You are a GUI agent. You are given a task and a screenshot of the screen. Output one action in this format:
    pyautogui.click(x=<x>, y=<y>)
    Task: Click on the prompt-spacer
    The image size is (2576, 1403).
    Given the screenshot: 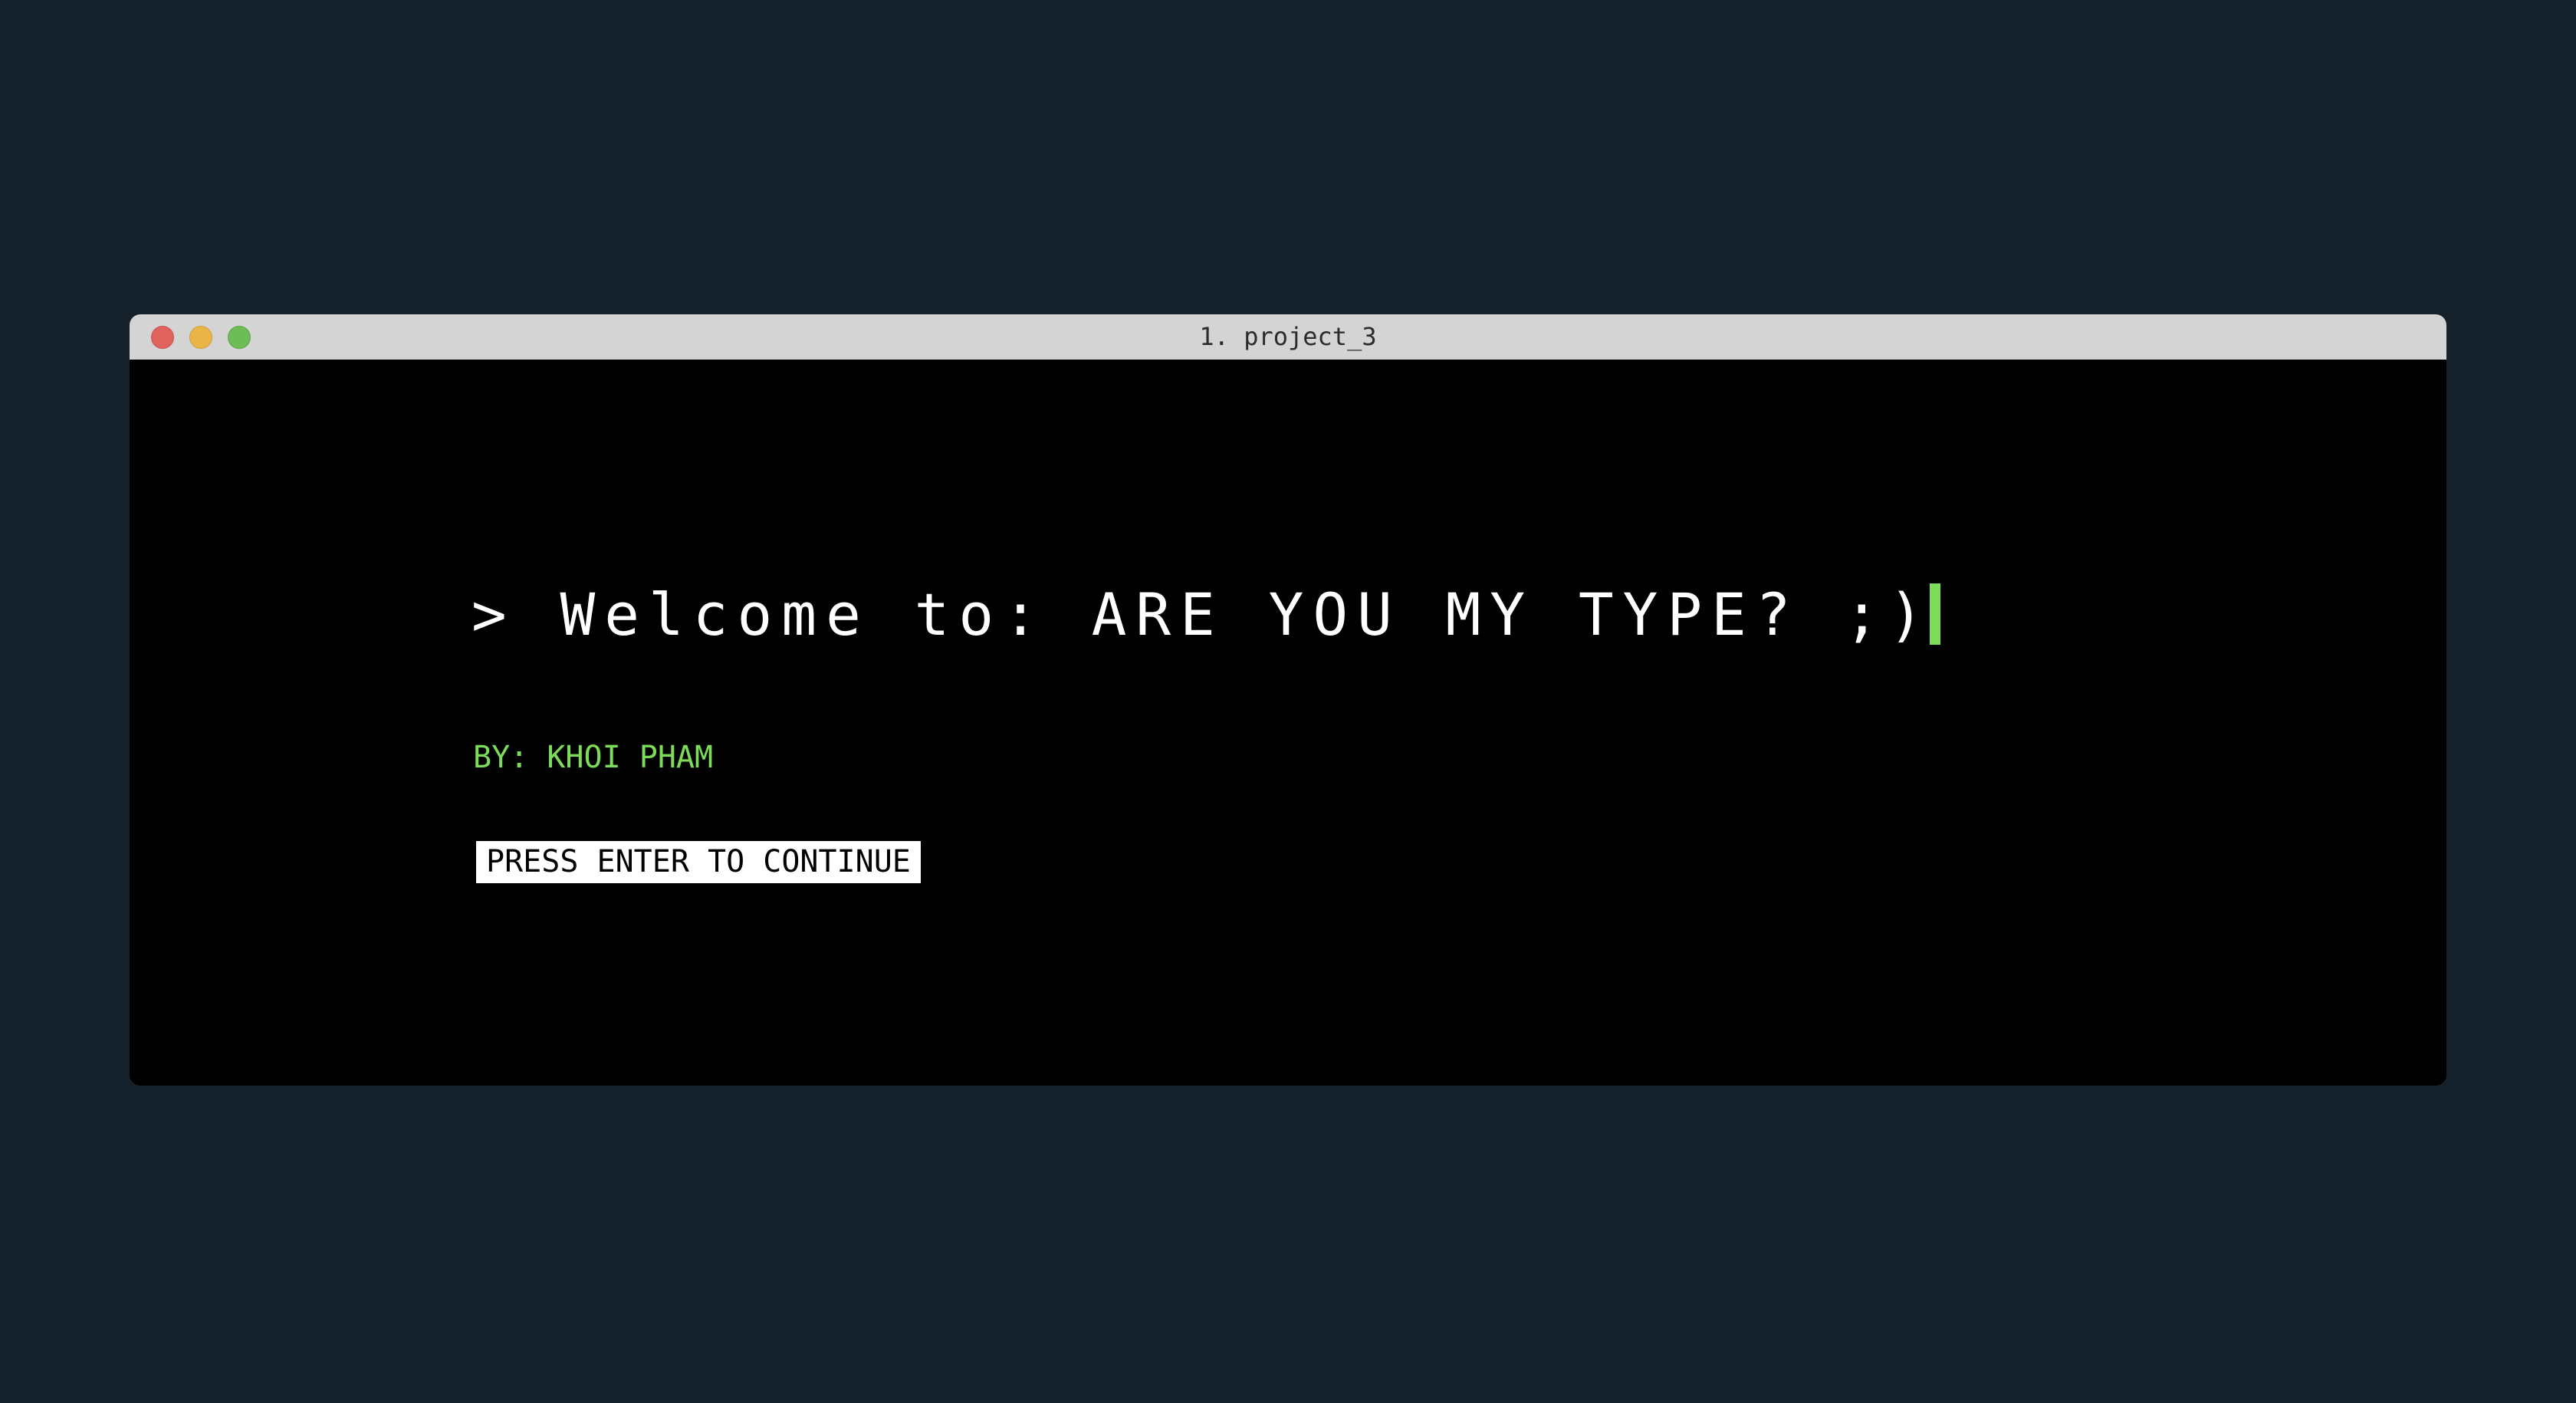 What is the action you would take?
    pyautogui.click(x=538, y=614)
    